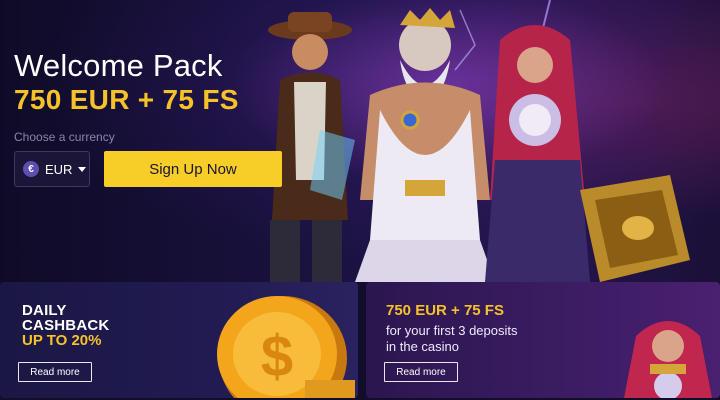  Describe the element at coordinates (64, 137) in the screenshot. I see `currency-label: Choose a currency` at that location.